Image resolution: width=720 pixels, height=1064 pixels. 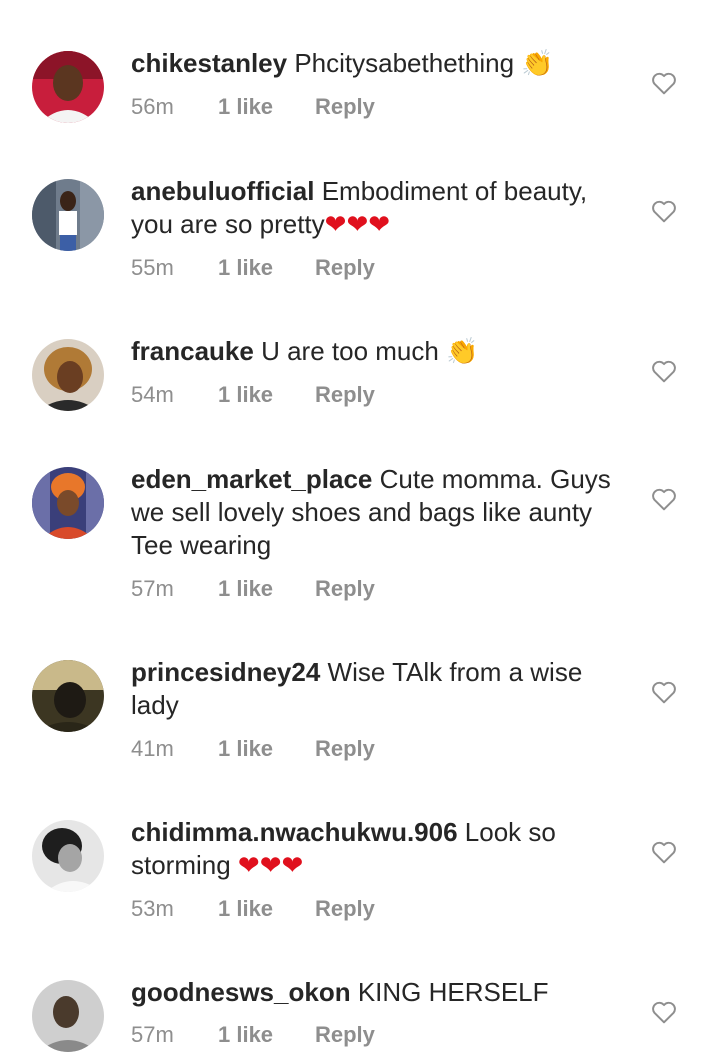 I want to click on comment-username: goodnesws_okon, so click(x=241, y=992).